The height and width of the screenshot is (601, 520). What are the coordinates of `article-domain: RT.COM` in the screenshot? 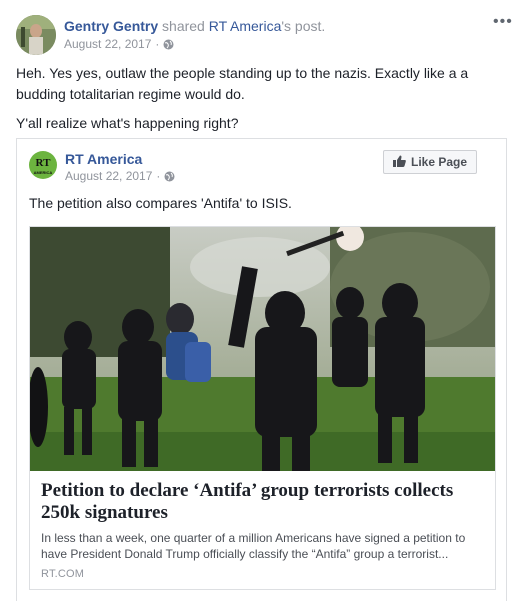 It's located at (63, 574).